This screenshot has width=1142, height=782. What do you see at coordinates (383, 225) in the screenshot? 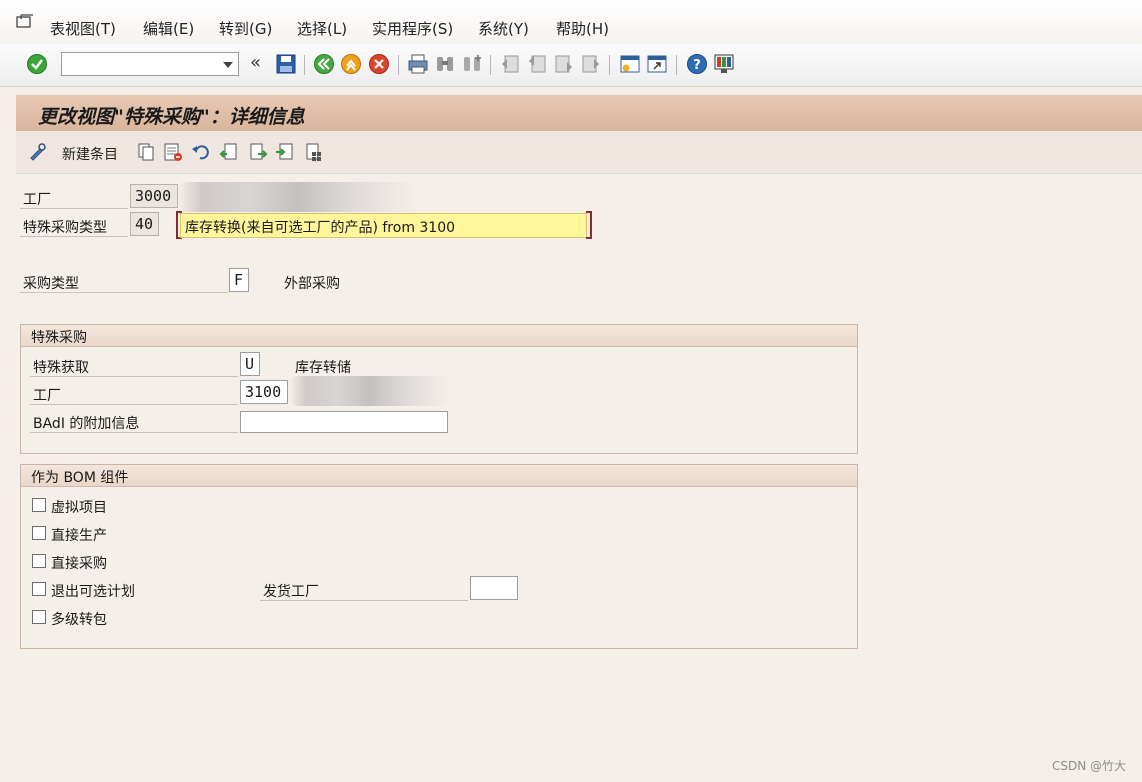
I see `special-proc-type-description: 库存转换(来自可选工厂的产品) from 3100` at bounding box center [383, 225].